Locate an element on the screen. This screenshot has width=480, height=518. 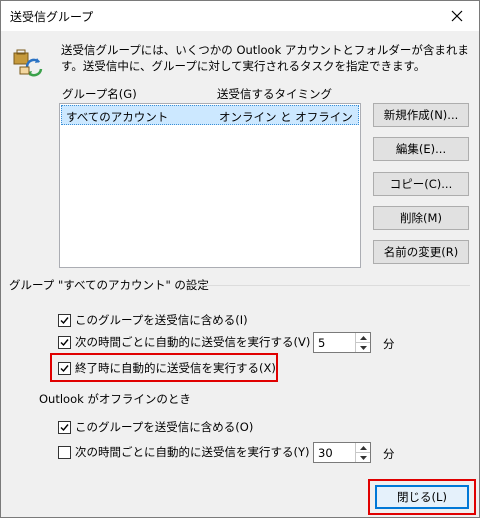
online-interval-spinner: 5 is located at coordinates (342, 342).